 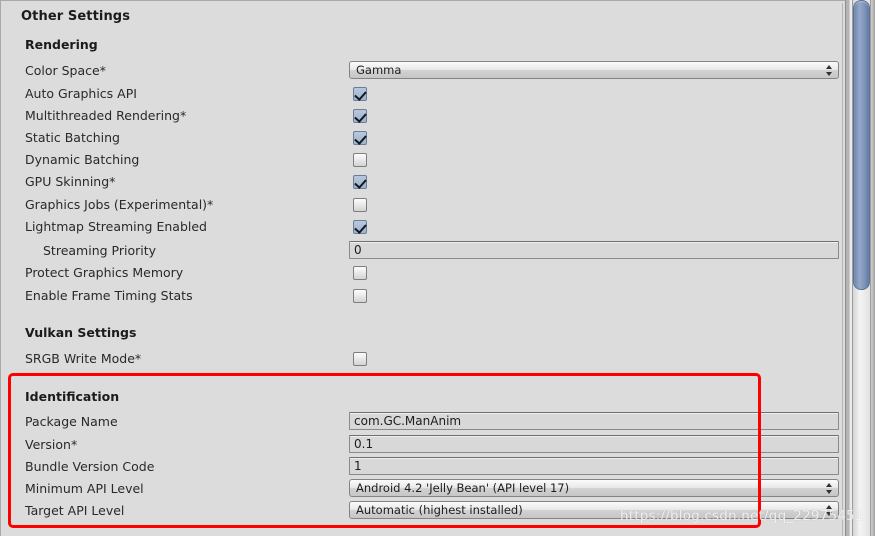 I want to click on row-auto-graphics-api: Auto Graphics API, so click(x=423, y=95).